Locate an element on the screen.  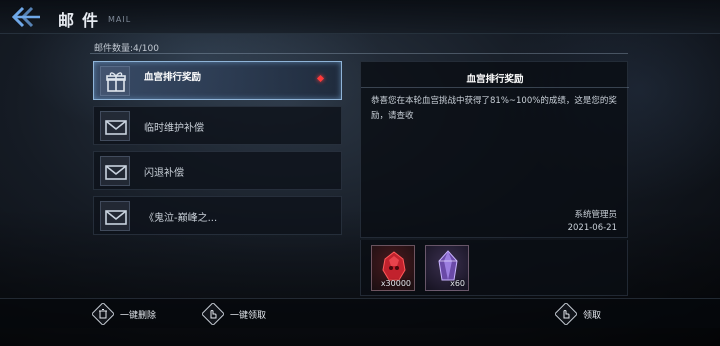
mail-item: 闪退补偿 is located at coordinates (217, 170).